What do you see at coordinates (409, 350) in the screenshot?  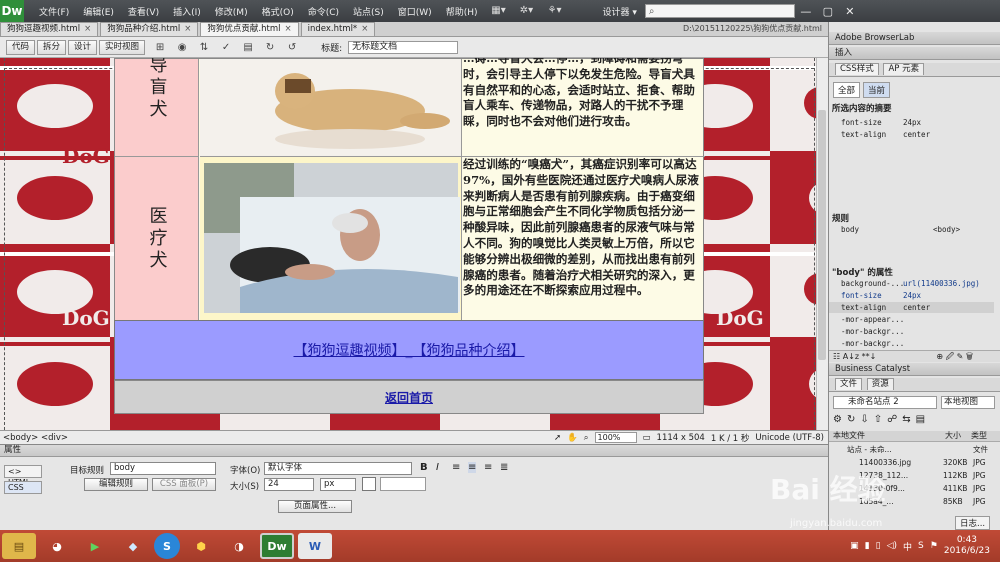 I see `nav-links: 【狗狗逗趣视频】_【狗狗品种介绍】` at bounding box center [409, 350].